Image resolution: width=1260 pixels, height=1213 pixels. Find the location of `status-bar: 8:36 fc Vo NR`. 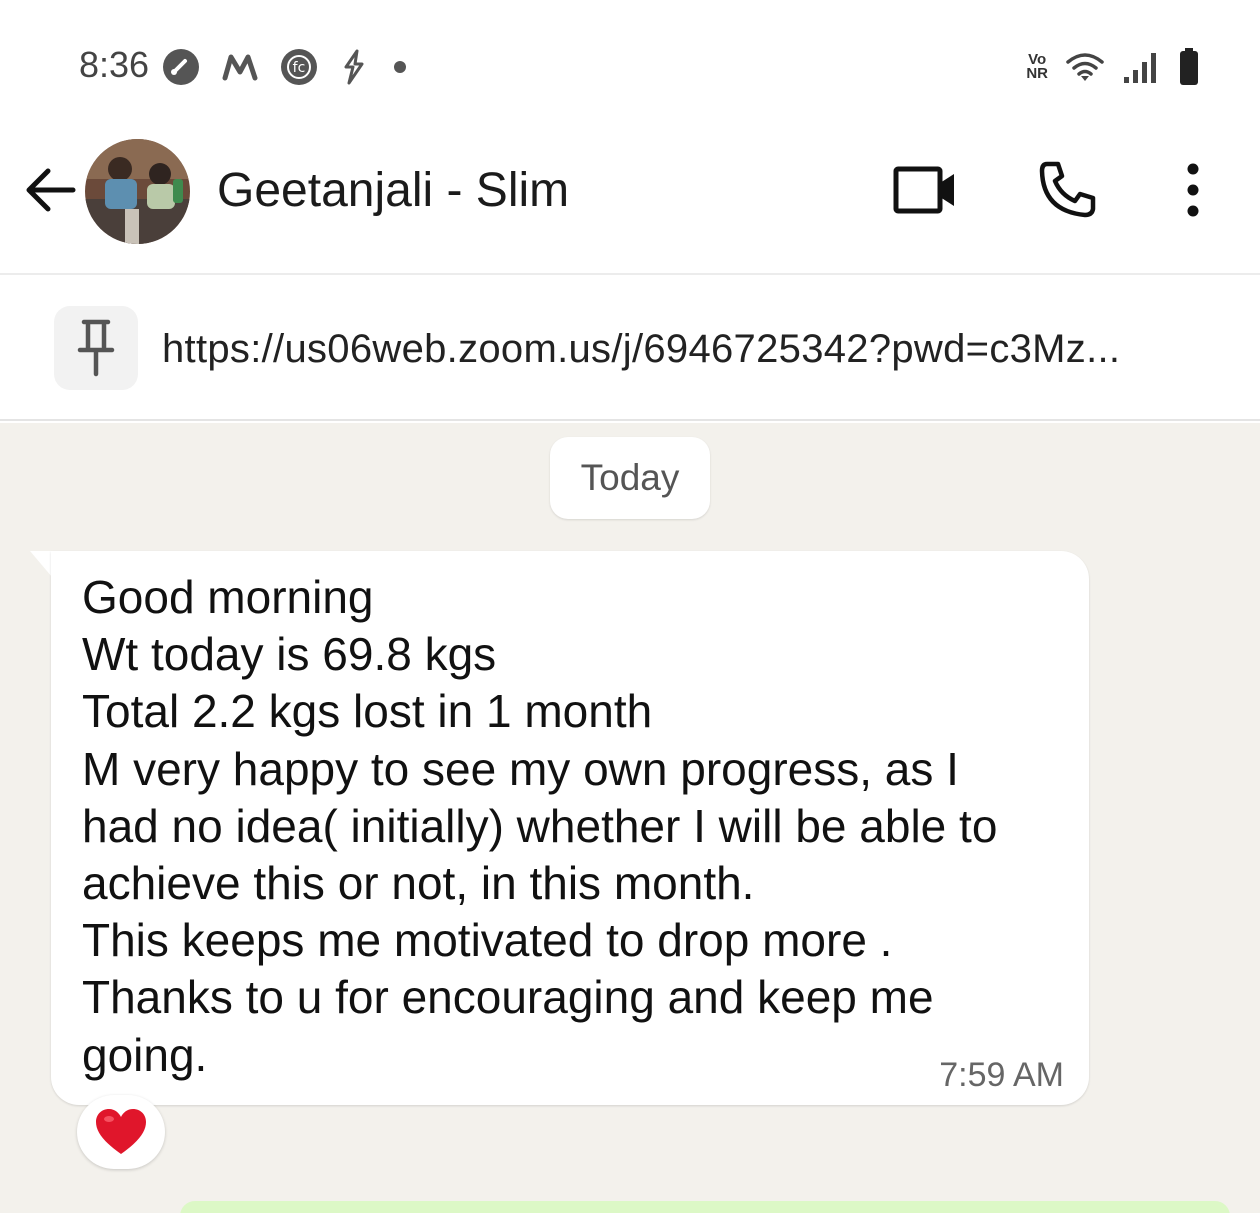

status-bar: 8:36 fc Vo NR is located at coordinates (630, 67).